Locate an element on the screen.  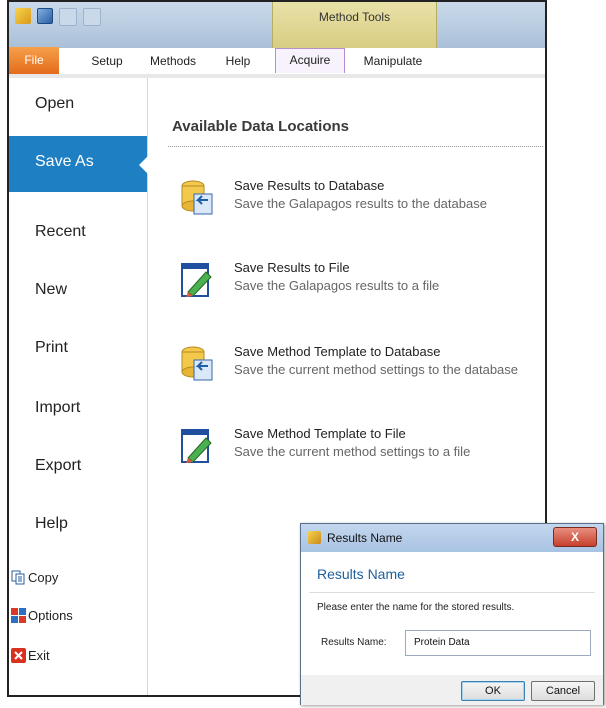
sidebar-item-label: Help is located at coordinates (51, 523).